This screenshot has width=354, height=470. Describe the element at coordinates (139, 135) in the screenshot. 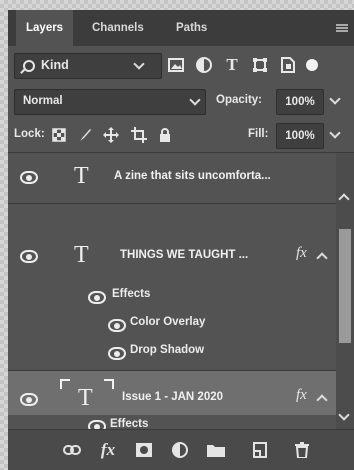

I see `lock-artboard-icon` at that location.